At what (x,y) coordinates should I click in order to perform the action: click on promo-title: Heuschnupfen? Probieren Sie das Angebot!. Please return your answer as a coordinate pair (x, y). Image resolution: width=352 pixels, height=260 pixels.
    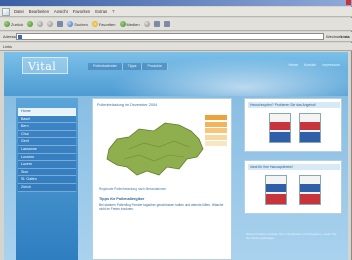
    Looking at the image, I should click on (294, 105).